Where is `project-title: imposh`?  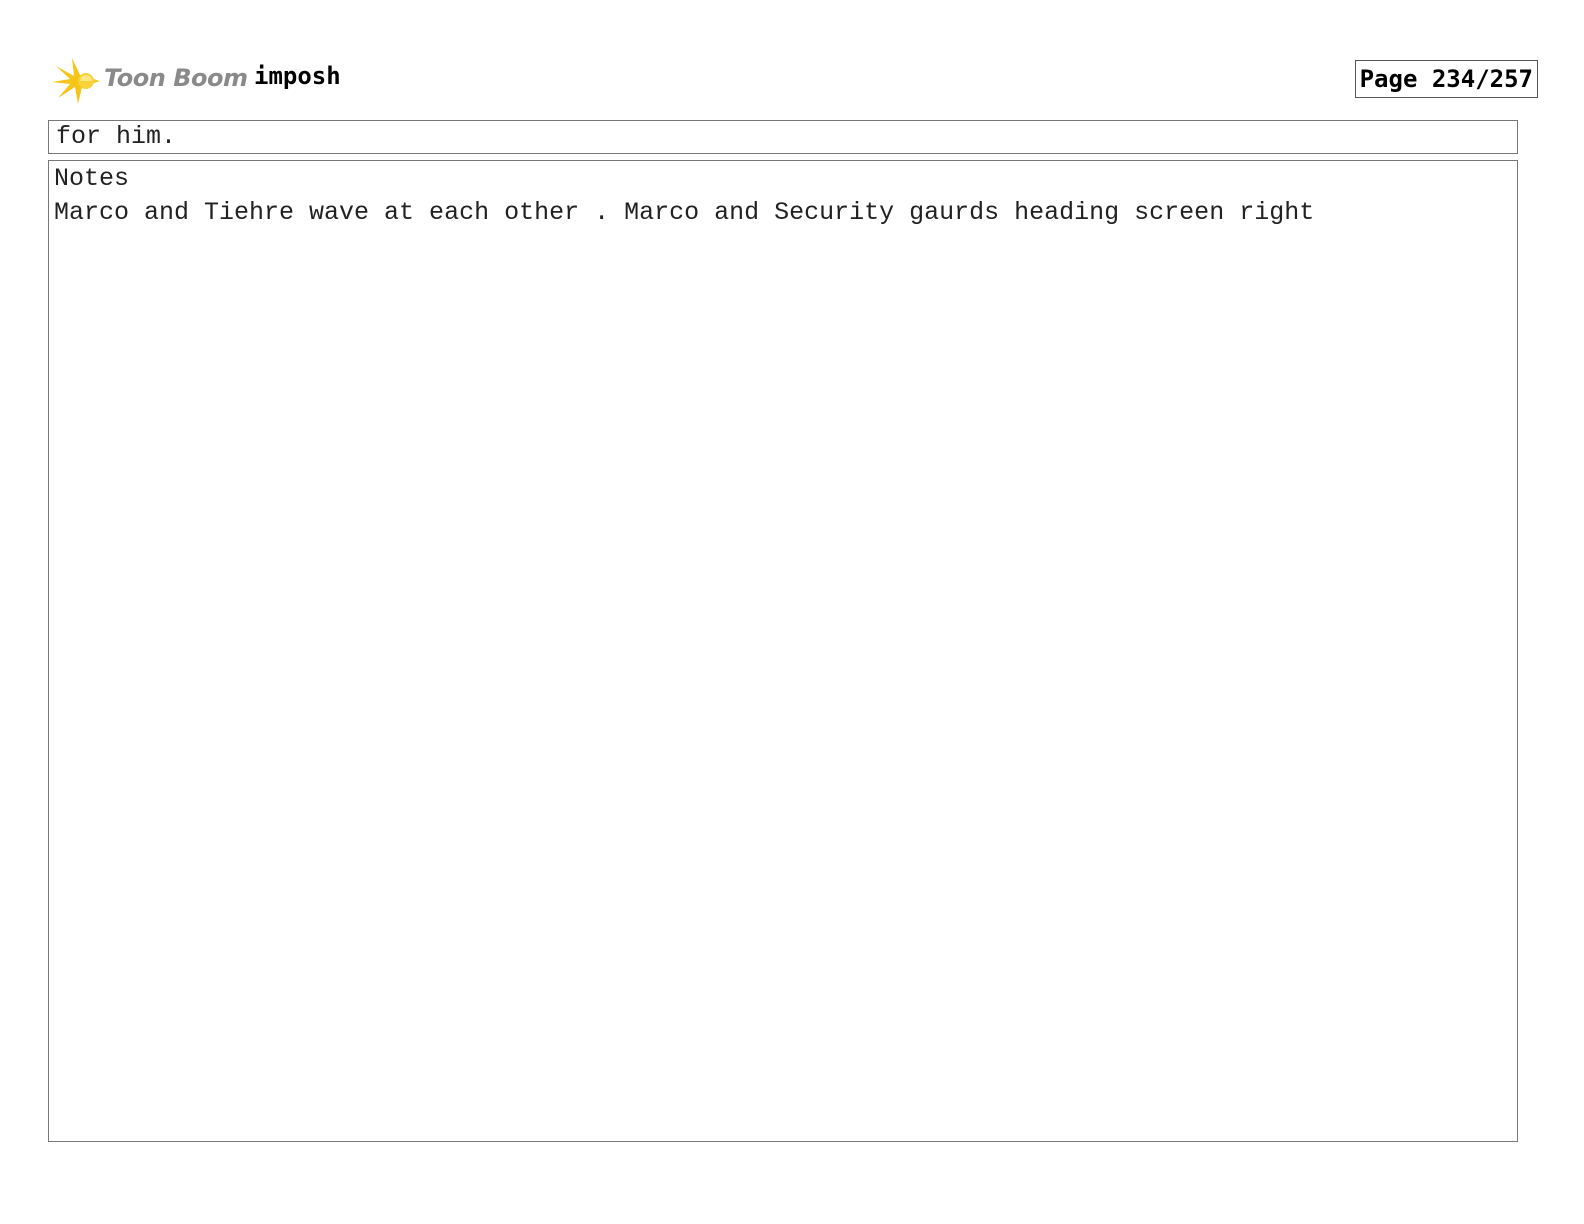
project-title: imposh is located at coordinates (297, 76).